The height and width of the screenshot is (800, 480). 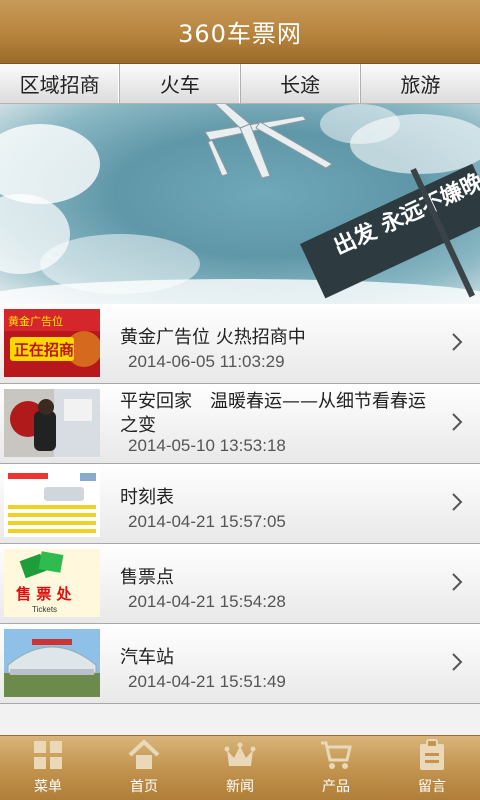 I want to click on item-title: 时刻表, so click(x=147, y=497).